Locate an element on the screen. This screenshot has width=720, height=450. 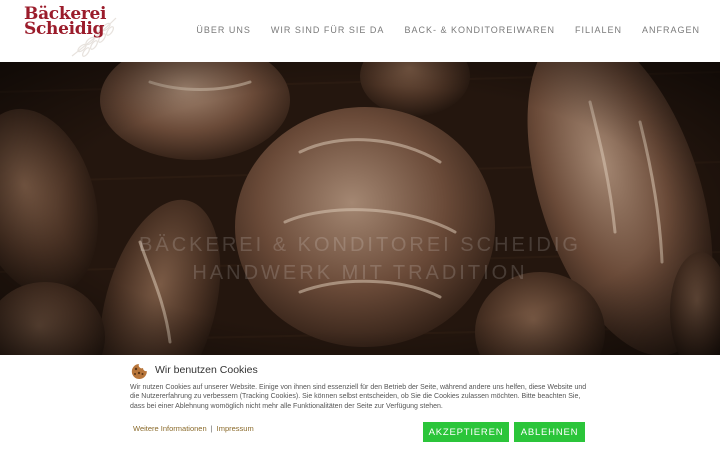
imprint-link: Impressum is located at coordinates (235, 428).